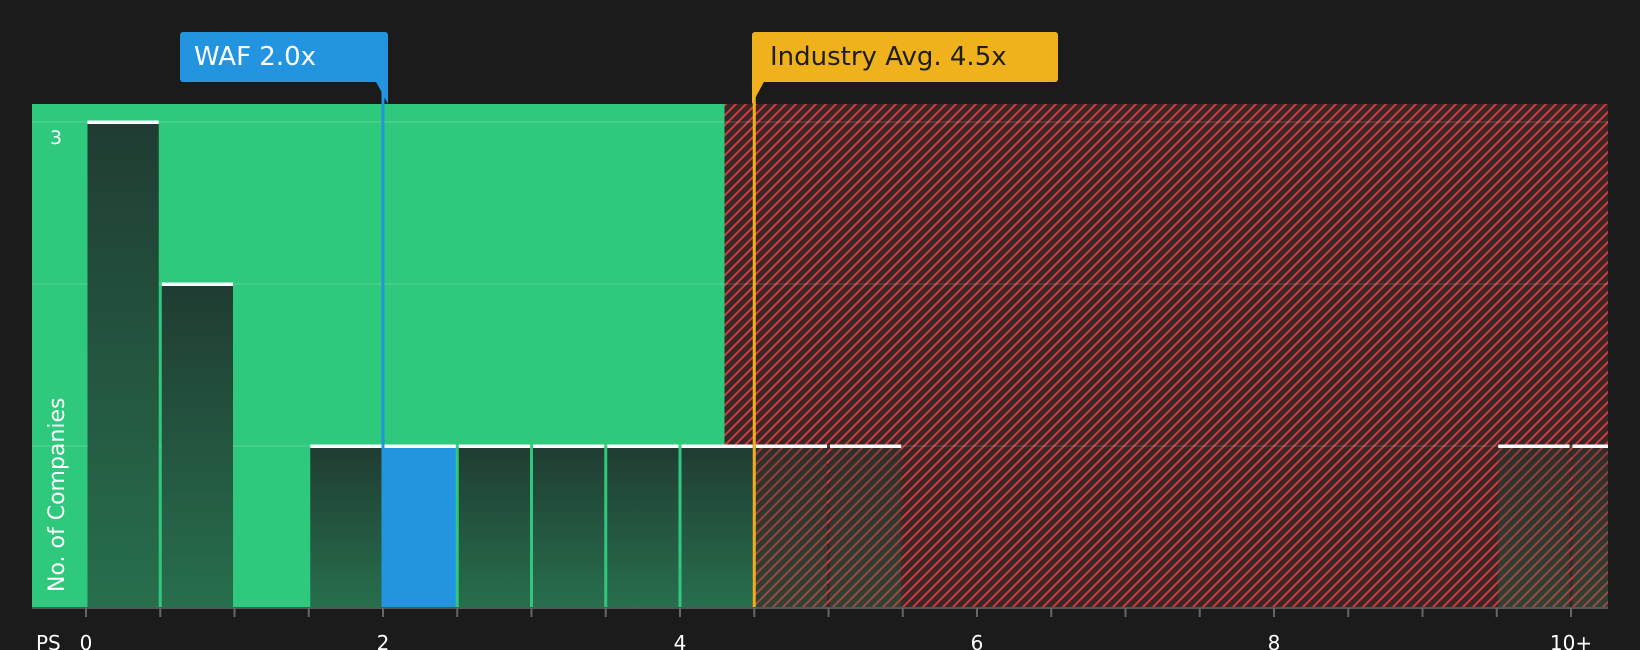 The height and width of the screenshot is (650, 1640). I want to click on x-tick-label: 8, so click(1274, 640).